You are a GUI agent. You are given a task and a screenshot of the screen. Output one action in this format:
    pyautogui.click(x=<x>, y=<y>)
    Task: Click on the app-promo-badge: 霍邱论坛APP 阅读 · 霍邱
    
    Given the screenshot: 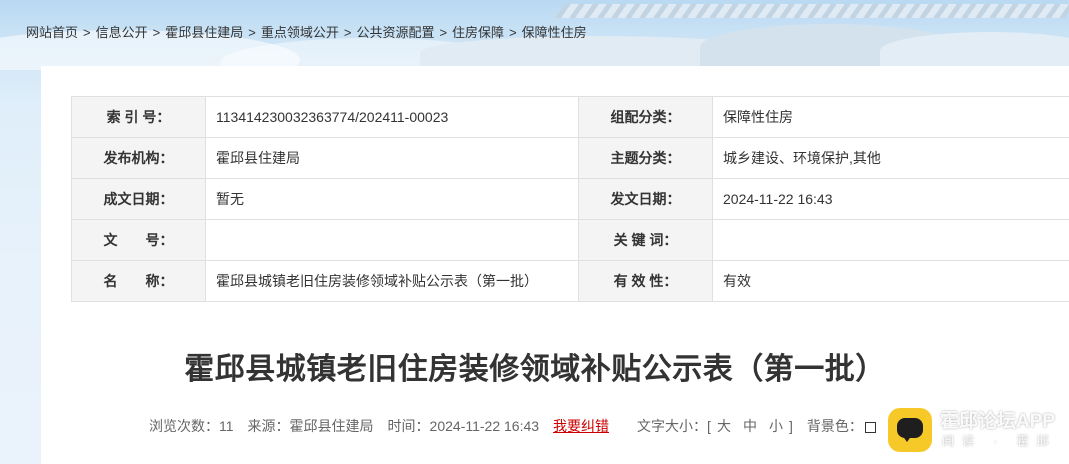 What is the action you would take?
    pyautogui.click(x=976, y=434)
    